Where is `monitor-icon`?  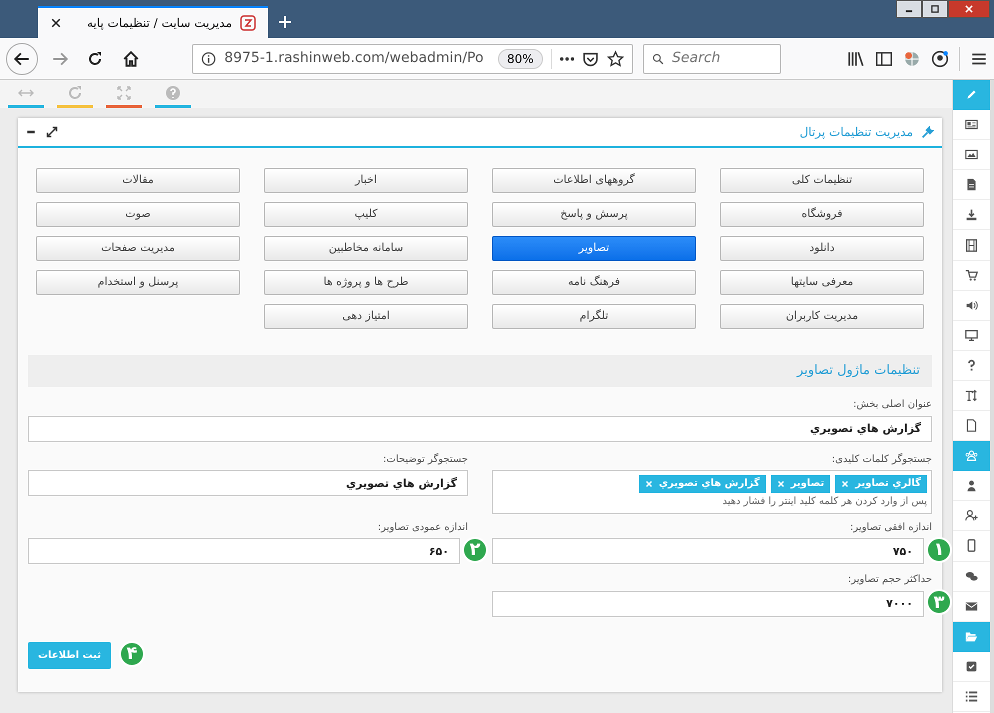 monitor-icon is located at coordinates (971, 335).